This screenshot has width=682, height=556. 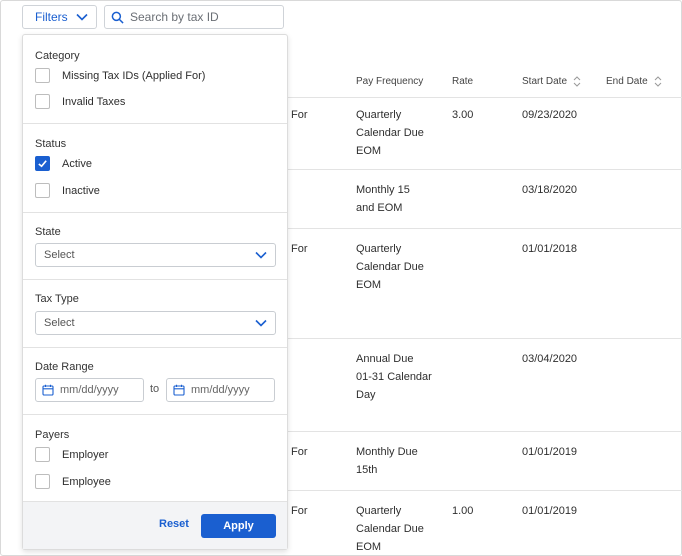 I want to click on row-3-status: For, so click(x=299, y=249).